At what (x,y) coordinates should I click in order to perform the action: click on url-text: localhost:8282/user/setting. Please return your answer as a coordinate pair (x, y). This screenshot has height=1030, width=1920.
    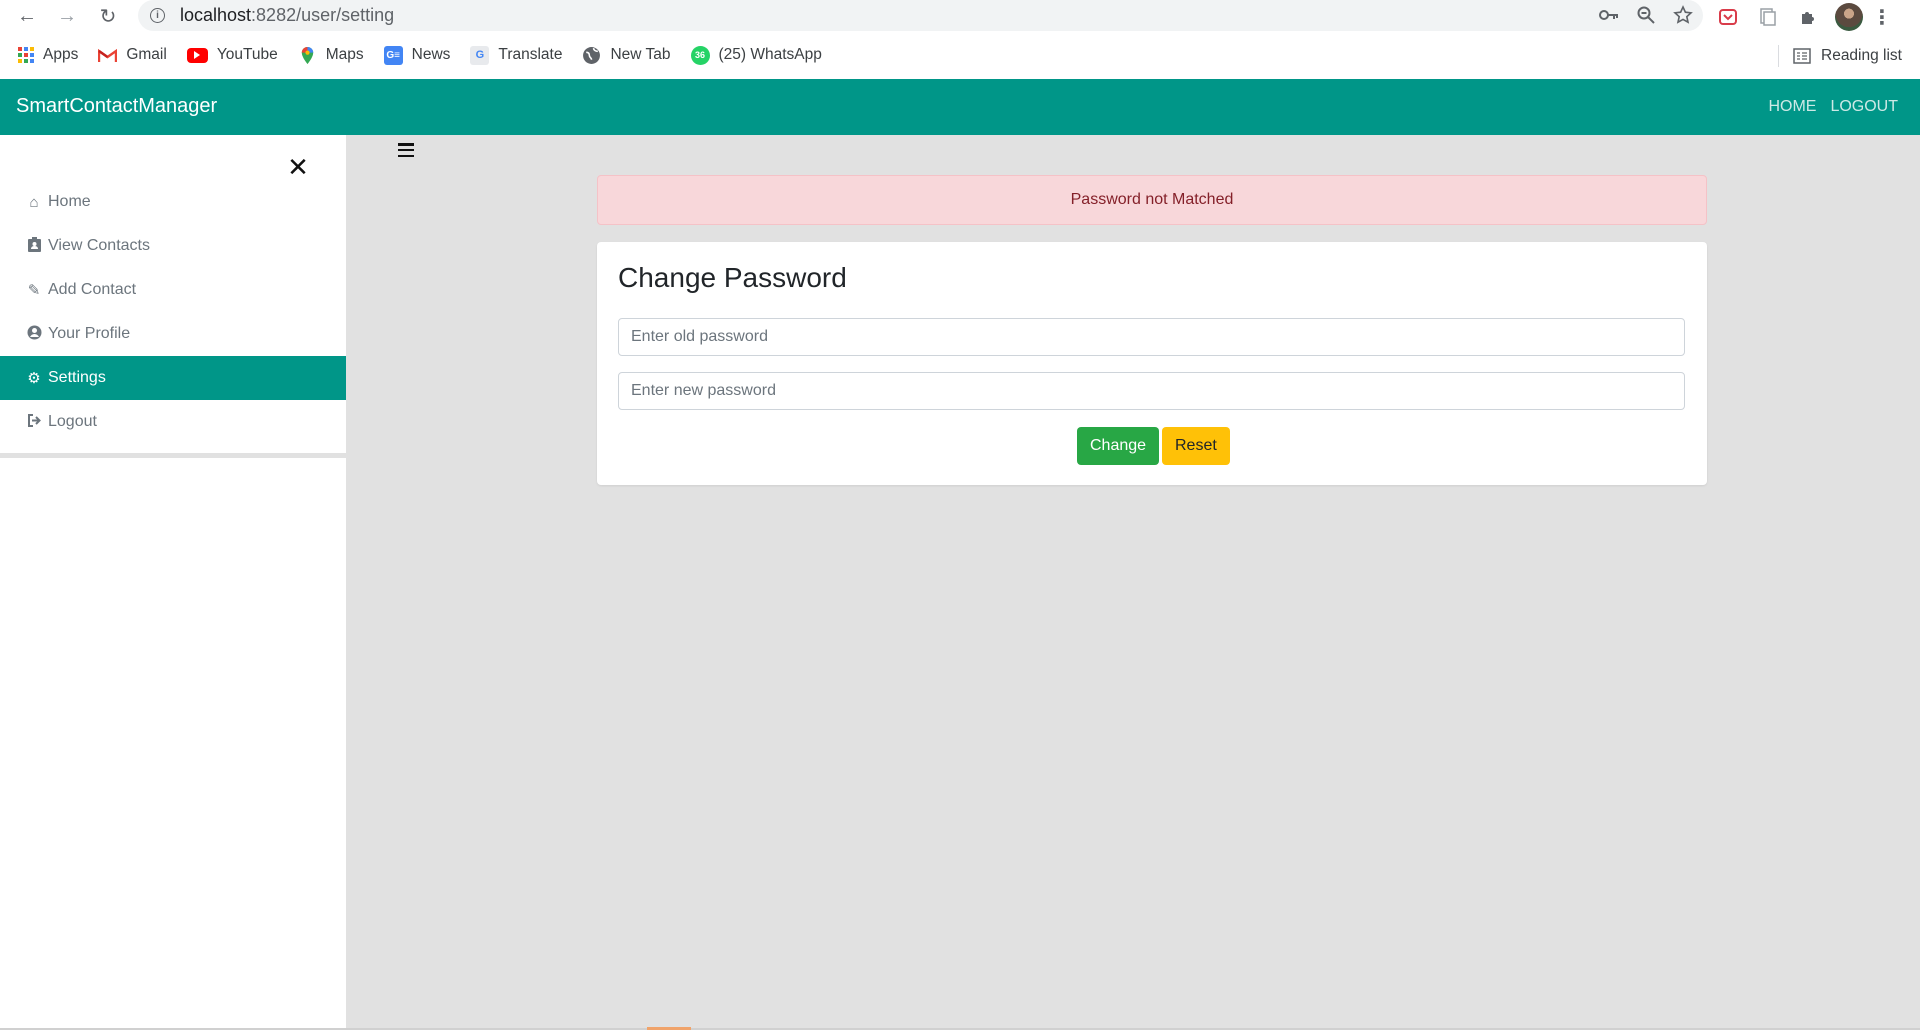
    Looking at the image, I should click on (287, 15).